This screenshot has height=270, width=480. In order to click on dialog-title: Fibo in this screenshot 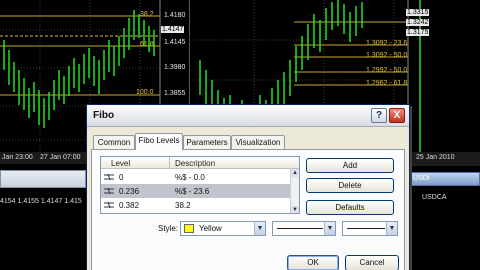, I will do `click(104, 115)`.